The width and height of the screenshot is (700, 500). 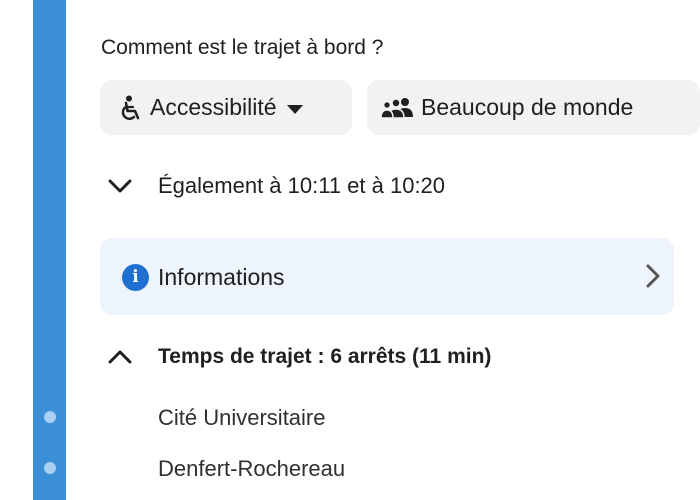 What do you see at coordinates (527, 107) in the screenshot?
I see `crowd-chip-label: Beaucoup de monde` at bounding box center [527, 107].